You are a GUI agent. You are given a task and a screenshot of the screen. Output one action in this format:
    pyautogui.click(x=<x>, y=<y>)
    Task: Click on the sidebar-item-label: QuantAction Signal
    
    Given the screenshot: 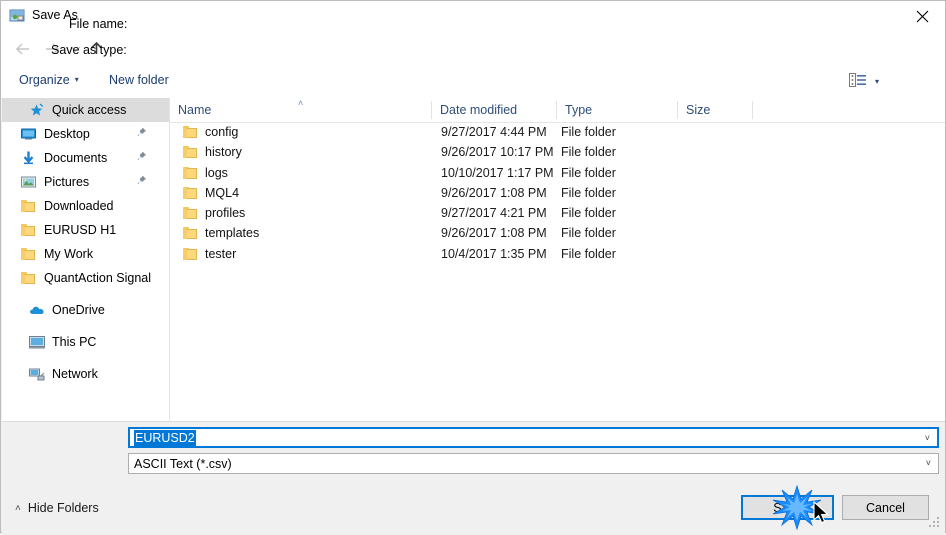 What is the action you would take?
    pyautogui.click(x=98, y=278)
    